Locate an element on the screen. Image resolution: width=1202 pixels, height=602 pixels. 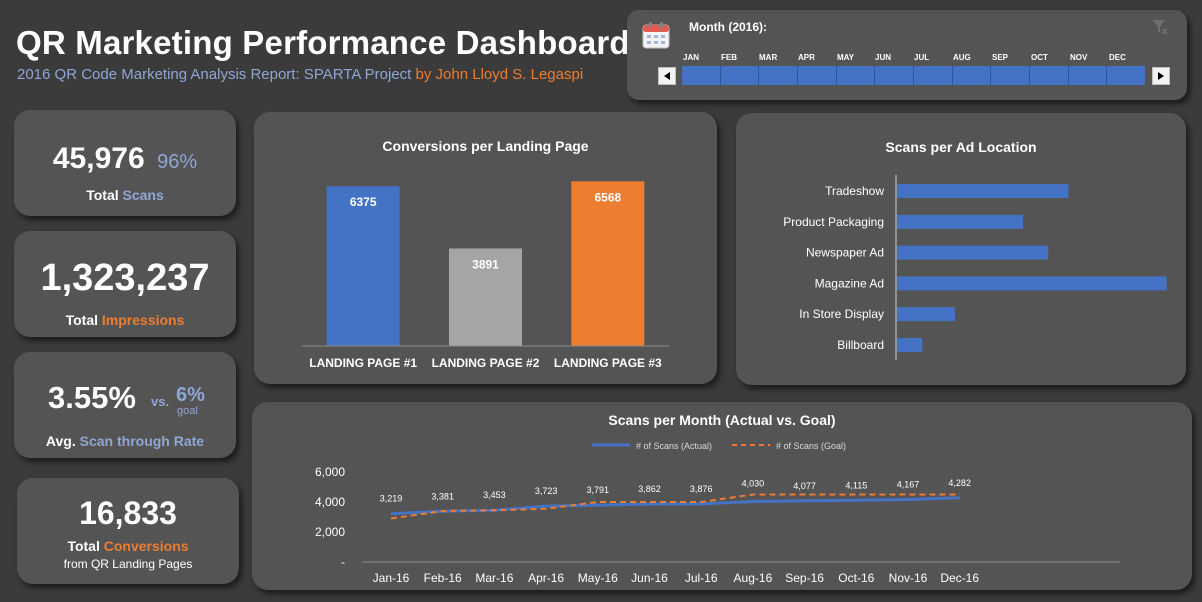
kpi-impressions-value: 1,323,237 is located at coordinates (125, 278).